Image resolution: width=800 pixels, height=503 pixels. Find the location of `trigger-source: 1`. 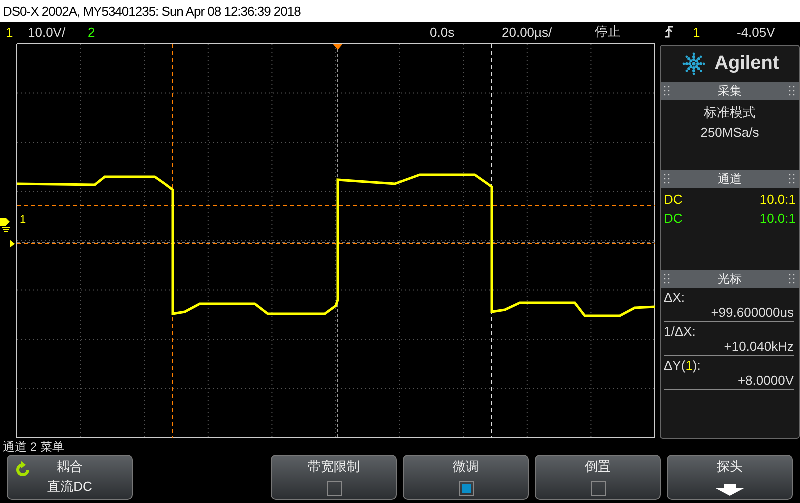

trigger-source: 1 is located at coordinates (696, 32).